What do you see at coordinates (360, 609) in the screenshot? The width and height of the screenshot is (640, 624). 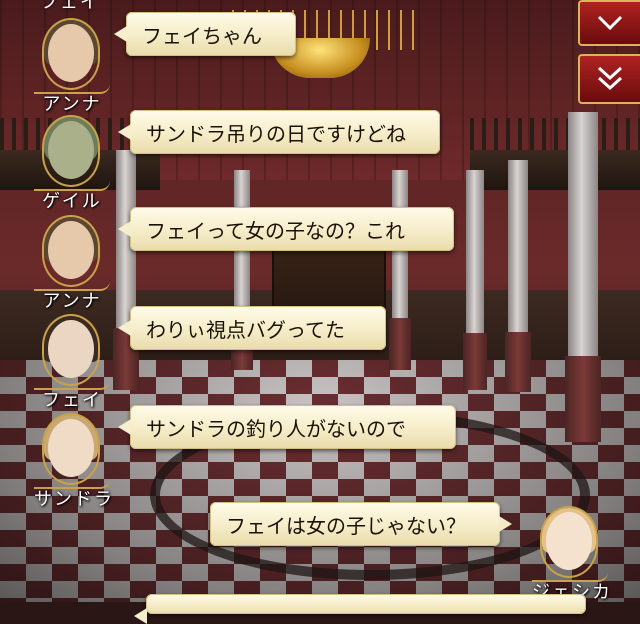 I see `message-bubble-partial` at bounding box center [360, 609].